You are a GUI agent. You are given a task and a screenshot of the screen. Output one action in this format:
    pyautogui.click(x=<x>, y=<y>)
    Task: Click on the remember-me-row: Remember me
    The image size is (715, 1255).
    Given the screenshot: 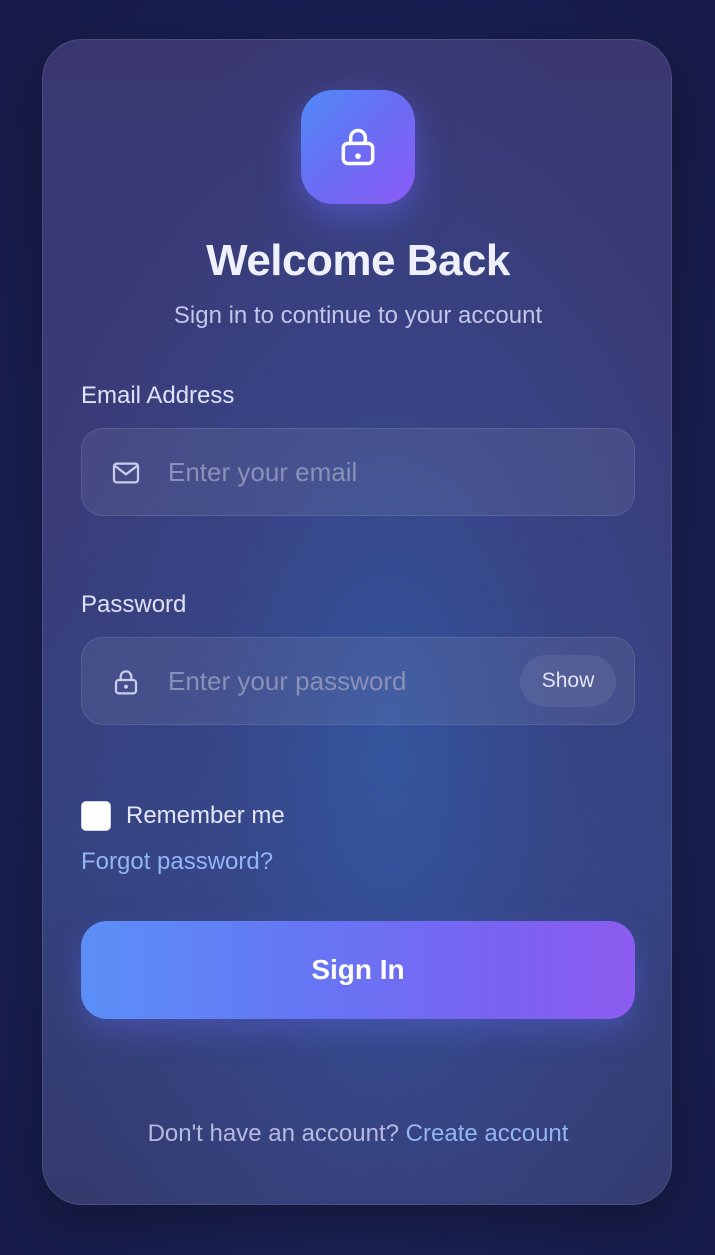 What is the action you would take?
    pyautogui.click(x=183, y=816)
    